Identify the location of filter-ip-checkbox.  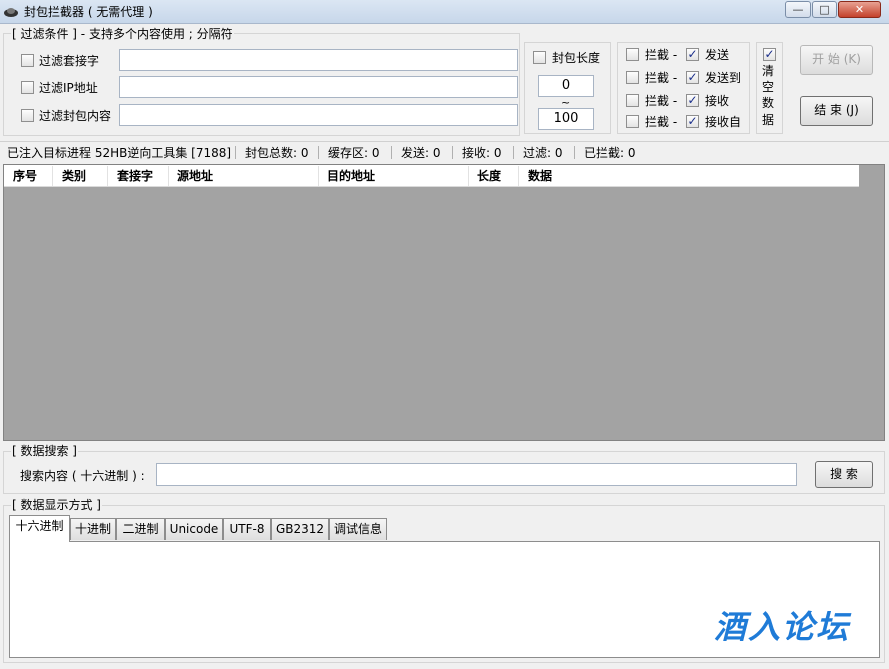
(27, 87).